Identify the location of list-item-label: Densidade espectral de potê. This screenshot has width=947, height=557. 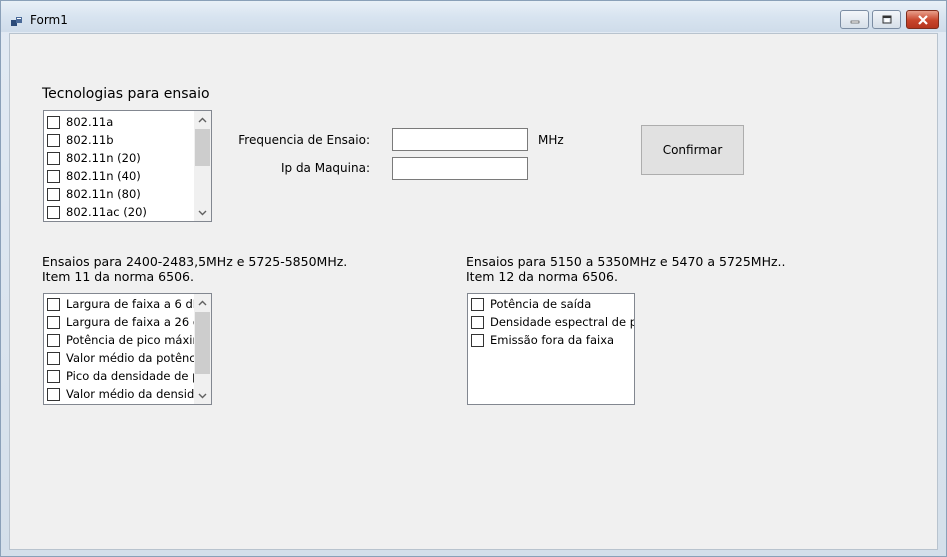
(562, 322).